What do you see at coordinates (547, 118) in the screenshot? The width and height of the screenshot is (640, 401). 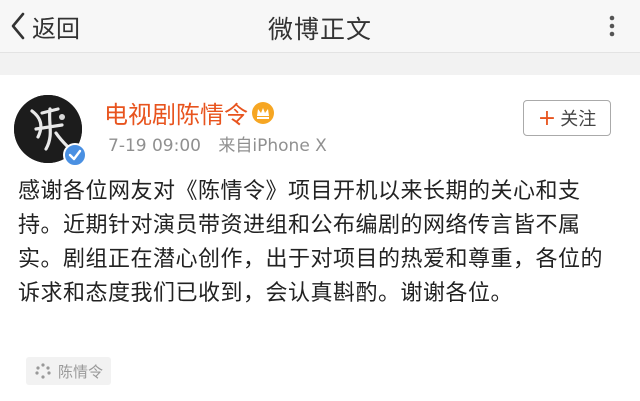 I see `plus-icon: +` at bounding box center [547, 118].